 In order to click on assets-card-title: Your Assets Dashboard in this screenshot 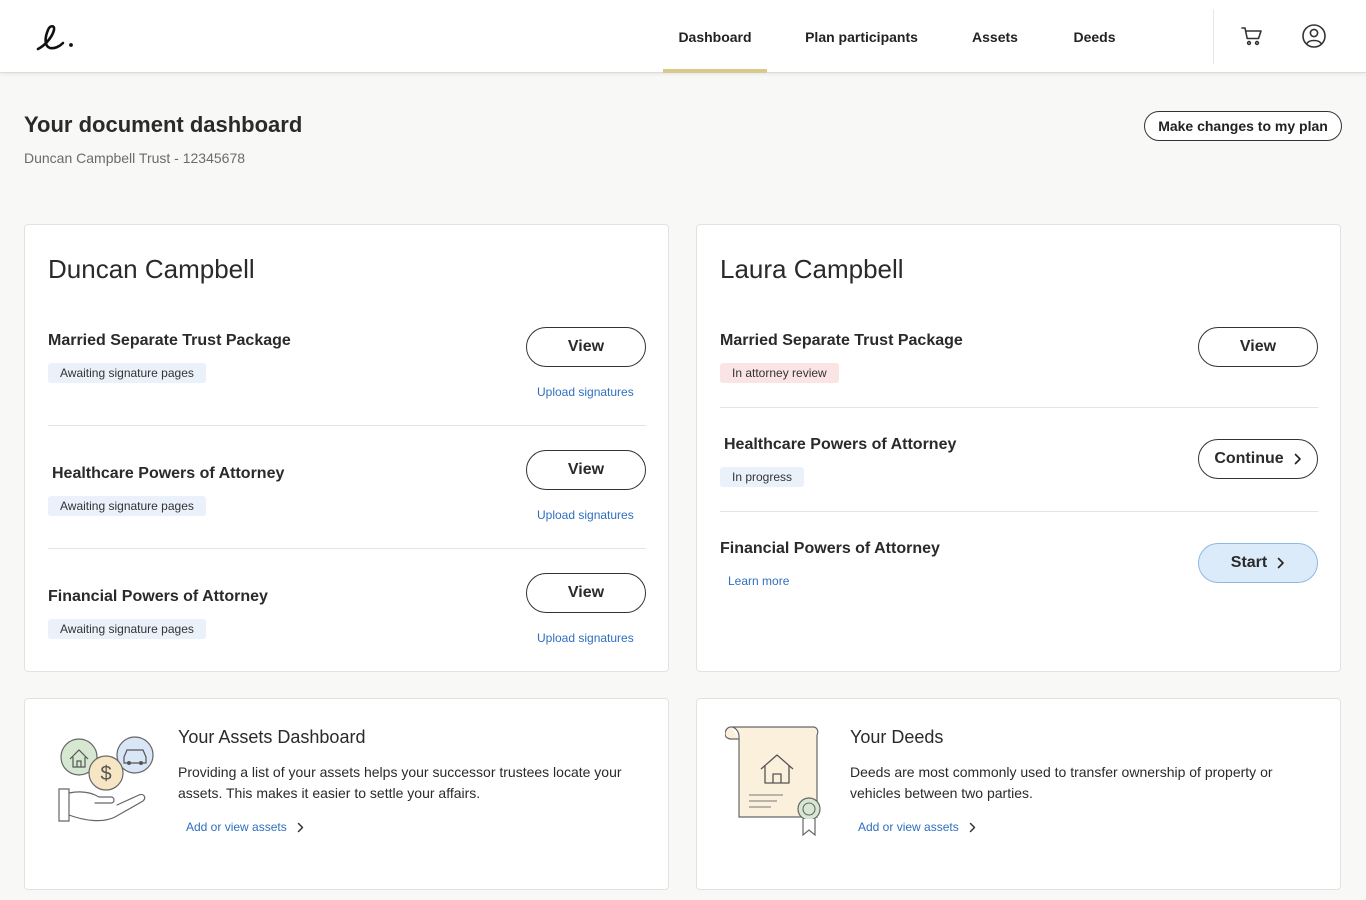, I will do `click(272, 737)`.